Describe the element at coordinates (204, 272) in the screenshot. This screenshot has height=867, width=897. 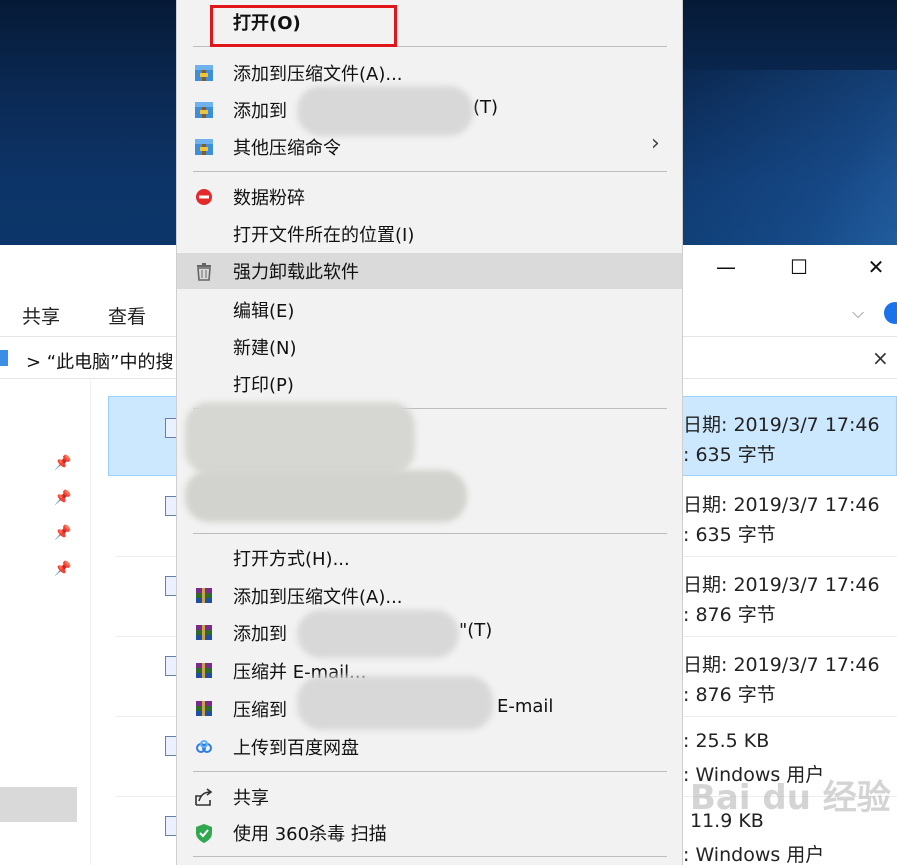
I see `trash-icon` at that location.